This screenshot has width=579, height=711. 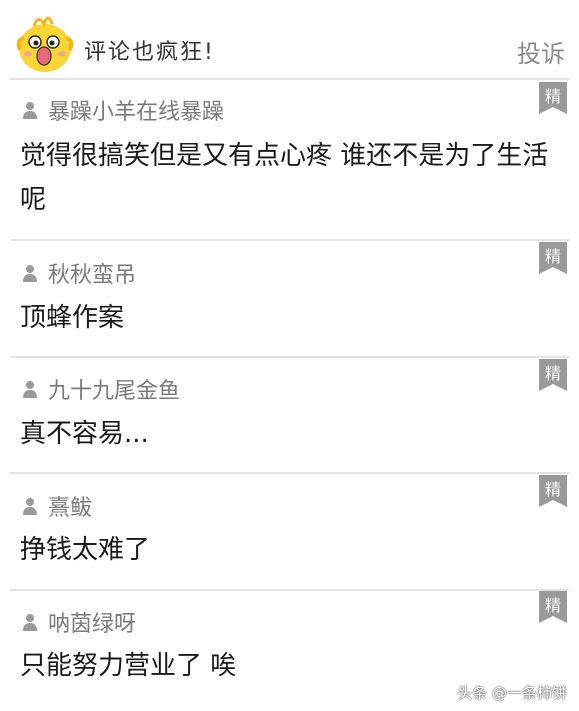 I want to click on comment-user-row: 熹鲅, so click(x=57, y=506).